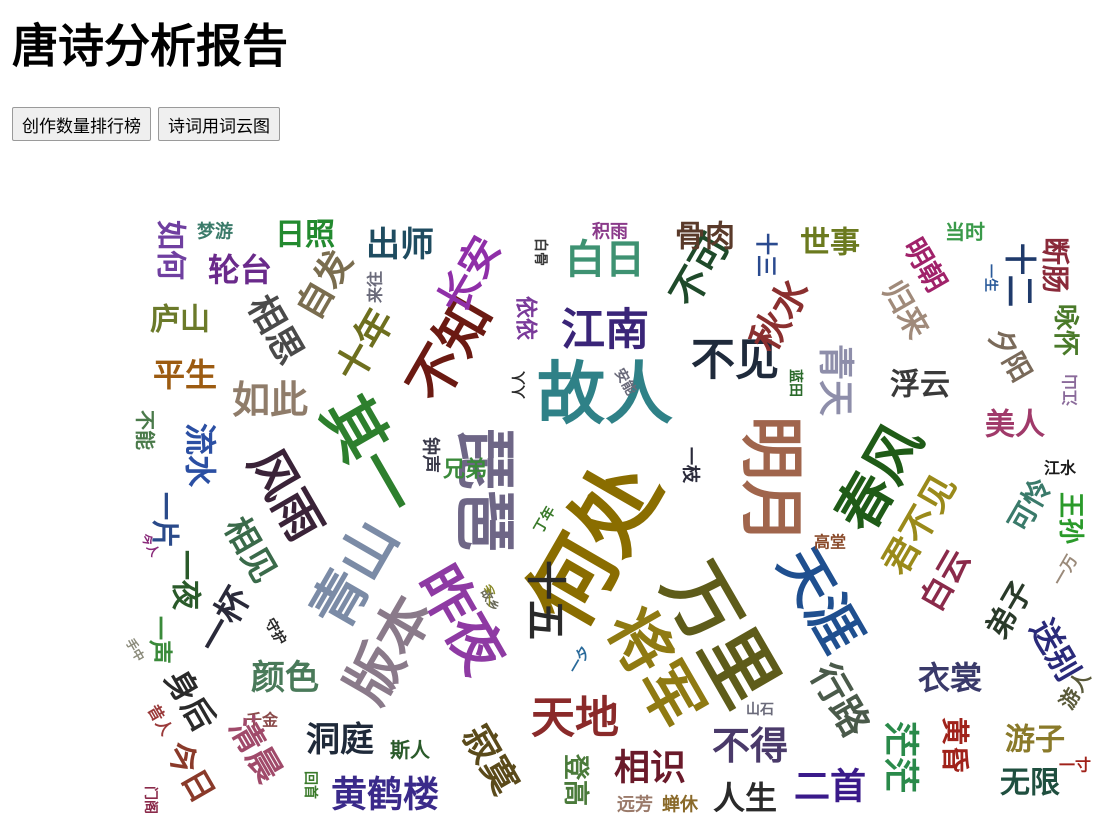 The width and height of the screenshot is (1114, 825). I want to click on word-cloud-word: 流水, so click(200, 455).